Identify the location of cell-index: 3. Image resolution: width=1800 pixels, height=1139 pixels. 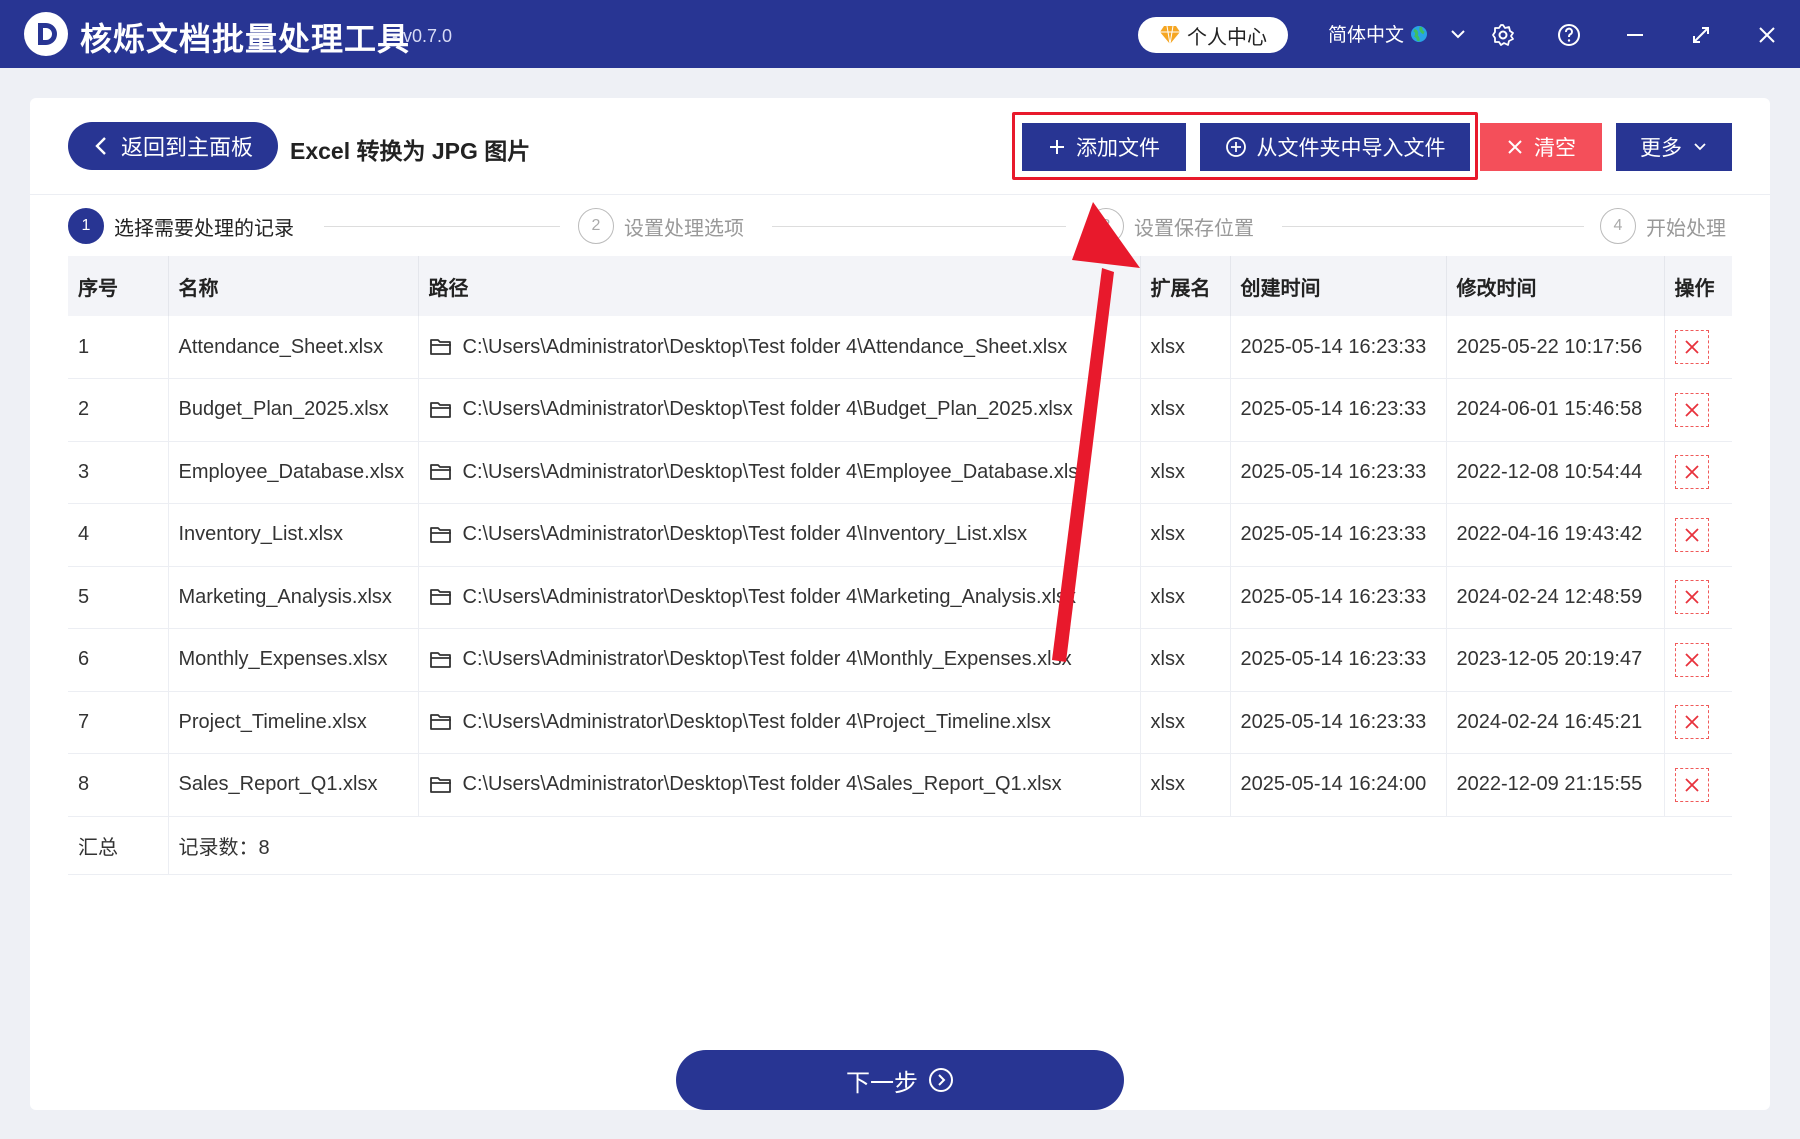
(118, 472).